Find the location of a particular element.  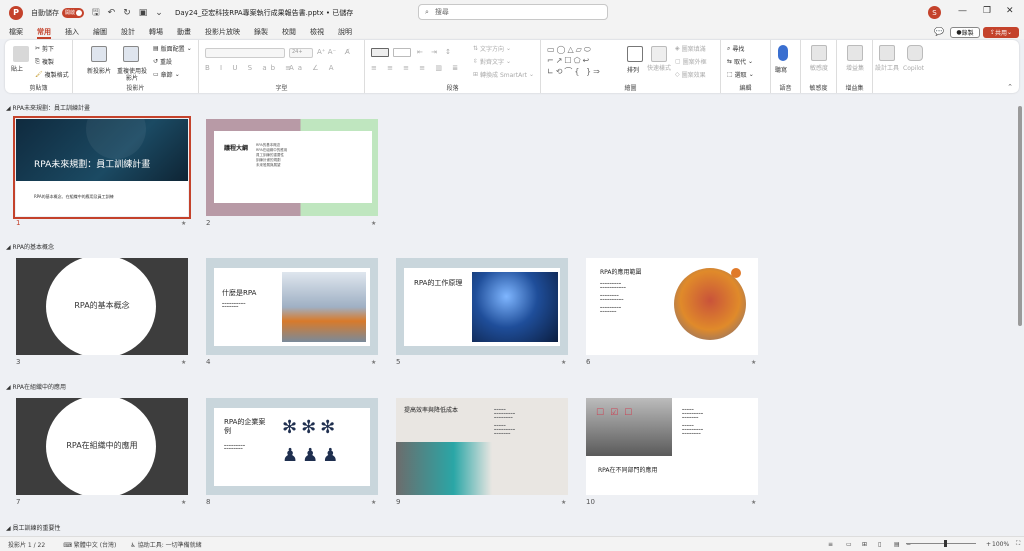

language-status: ⌨ 繁體中文 (台灣) is located at coordinates (89, 544).